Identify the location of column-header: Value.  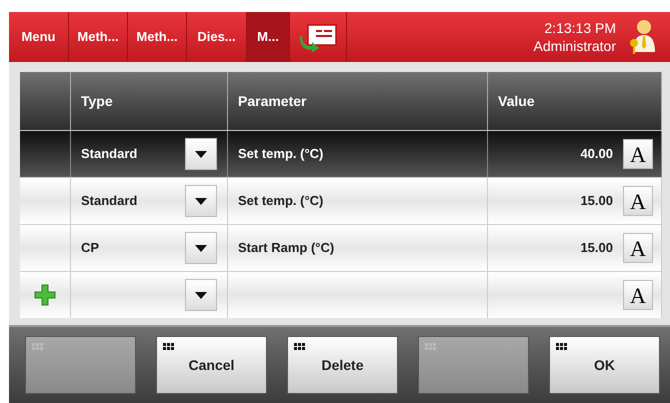
(575, 101).